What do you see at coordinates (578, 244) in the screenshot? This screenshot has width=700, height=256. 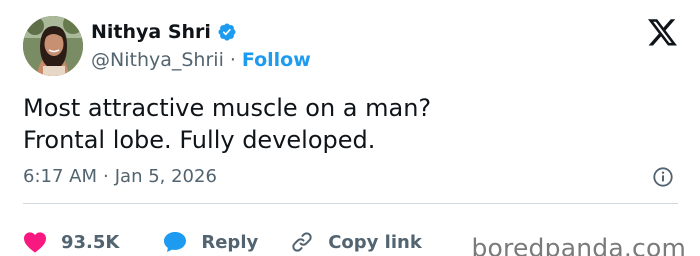 I see `watermark: boredpanda.com` at bounding box center [578, 244].